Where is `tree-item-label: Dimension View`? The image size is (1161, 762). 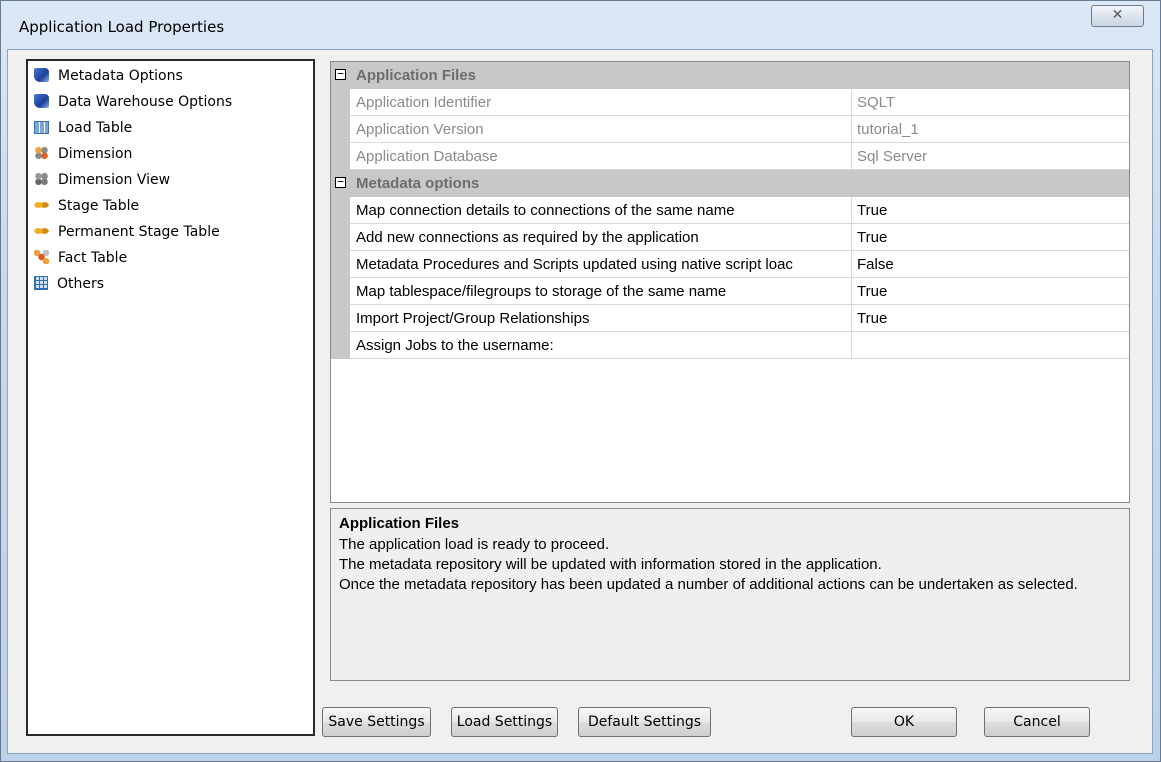 tree-item-label: Dimension View is located at coordinates (114, 180).